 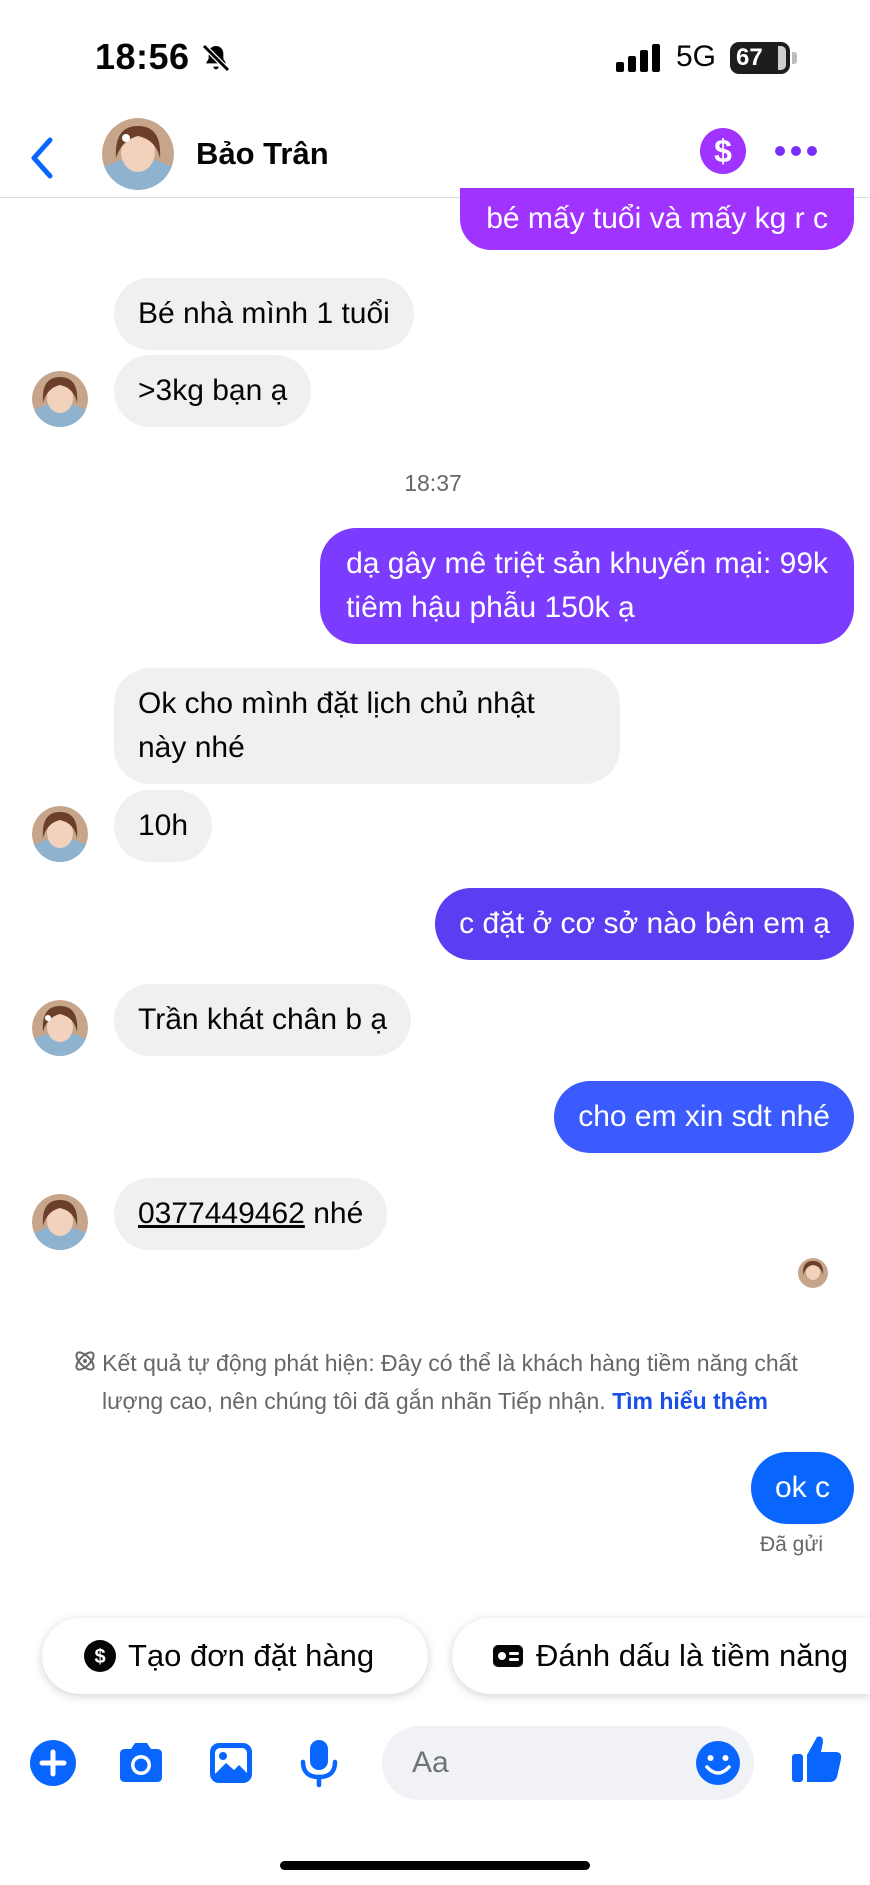 I want to click on message-text: 10h, so click(x=163, y=825).